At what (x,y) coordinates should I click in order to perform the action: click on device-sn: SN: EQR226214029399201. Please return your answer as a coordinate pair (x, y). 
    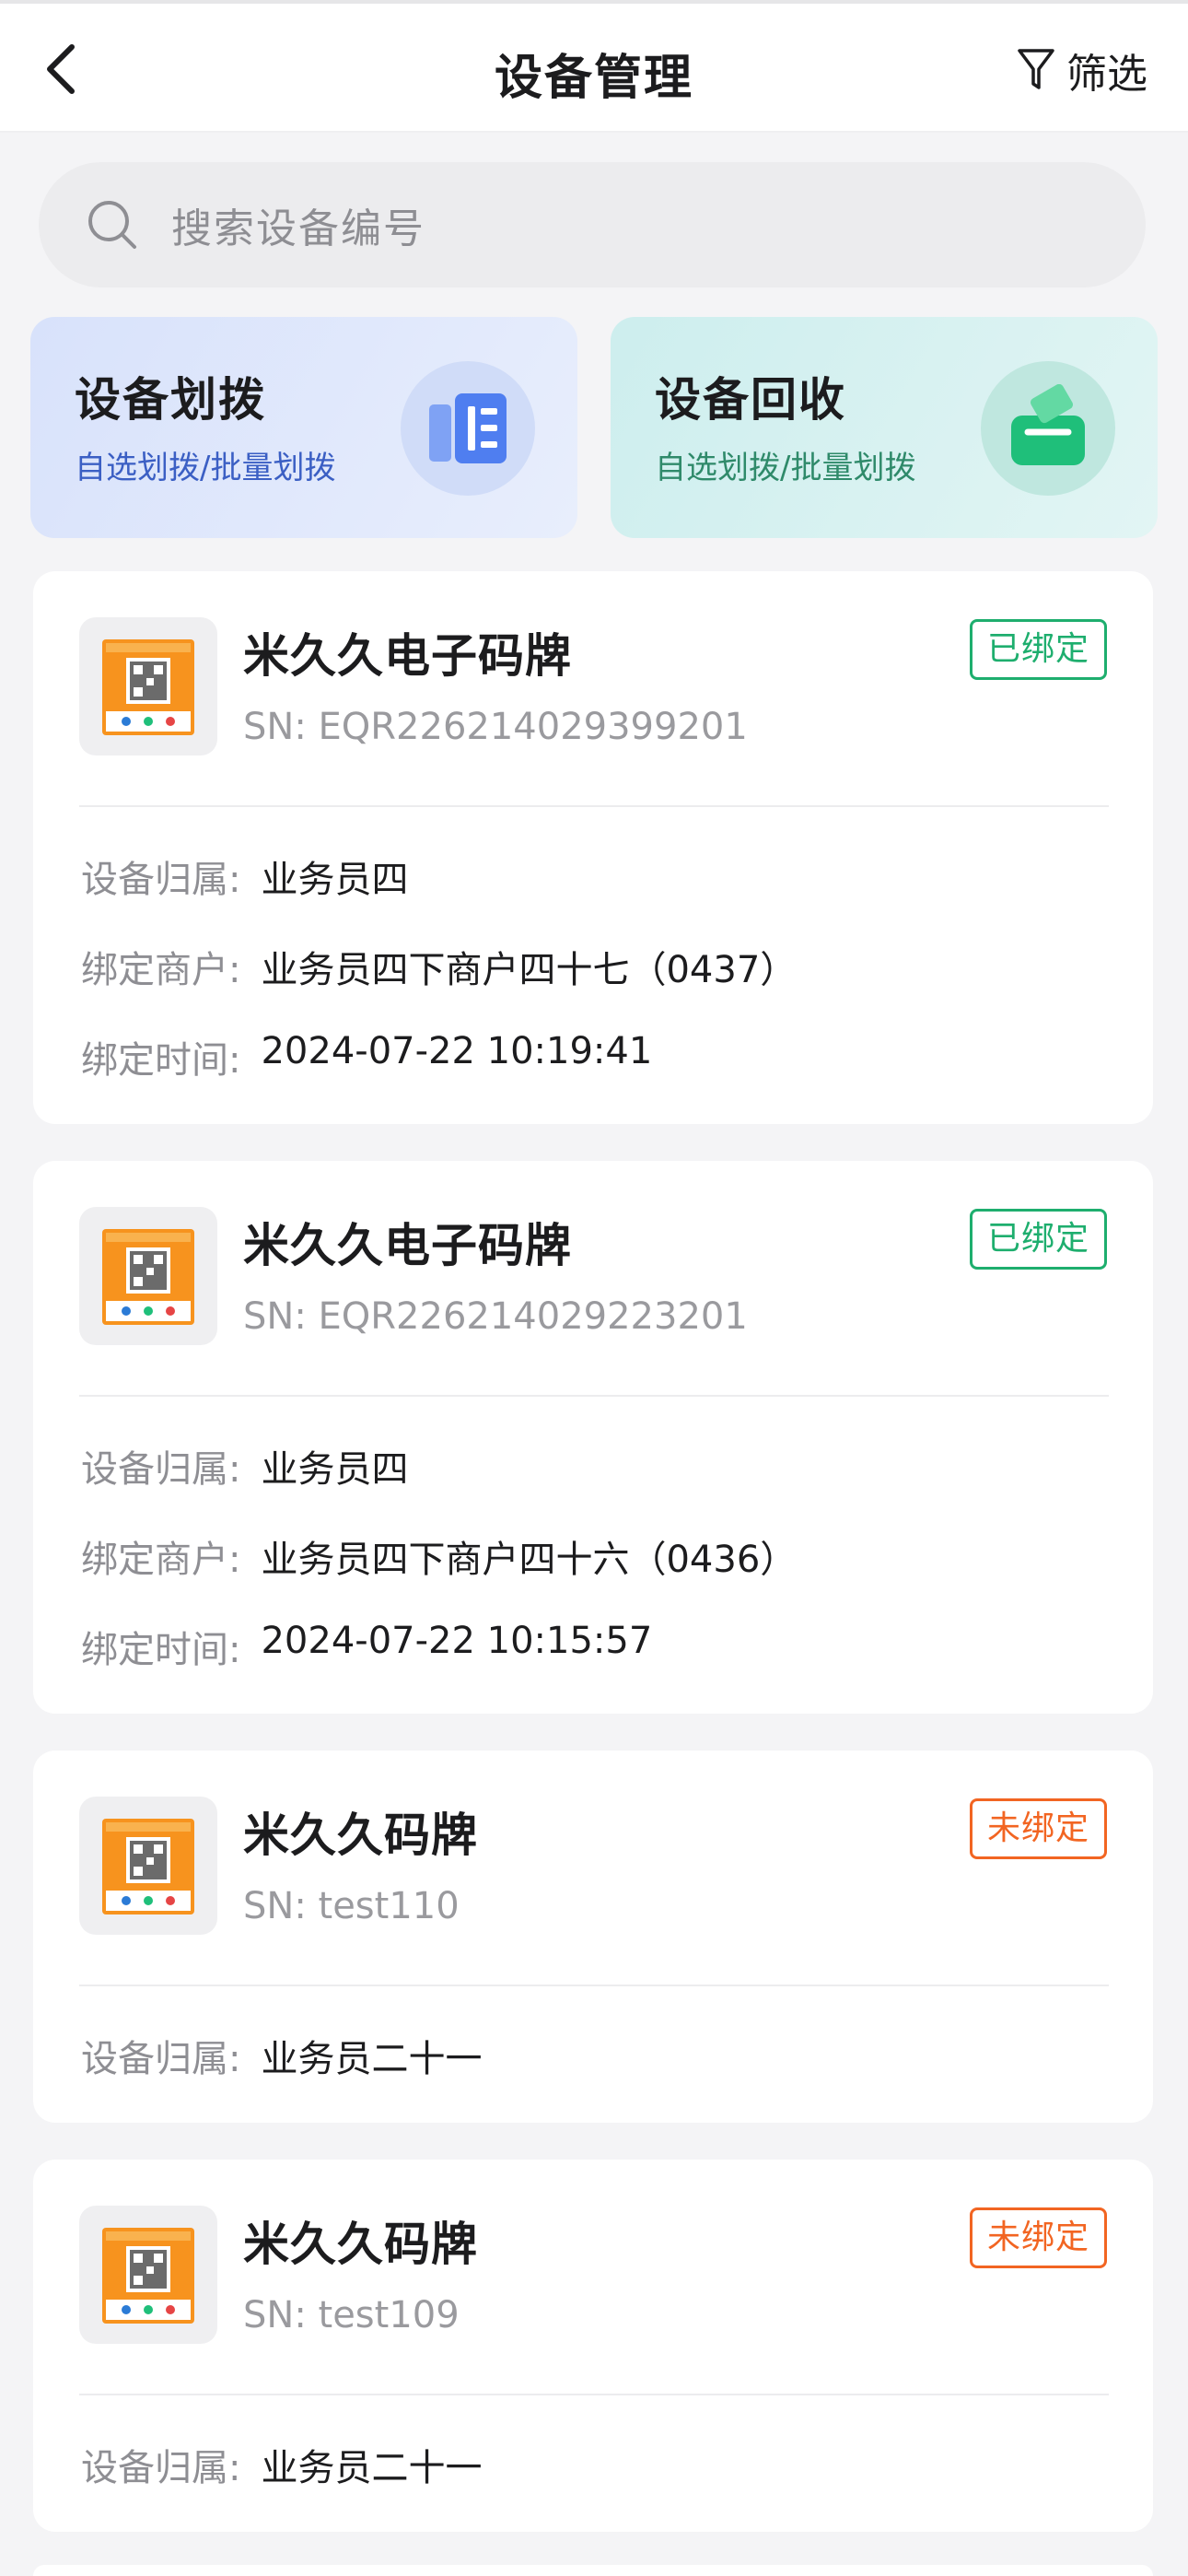
    Looking at the image, I should click on (496, 727).